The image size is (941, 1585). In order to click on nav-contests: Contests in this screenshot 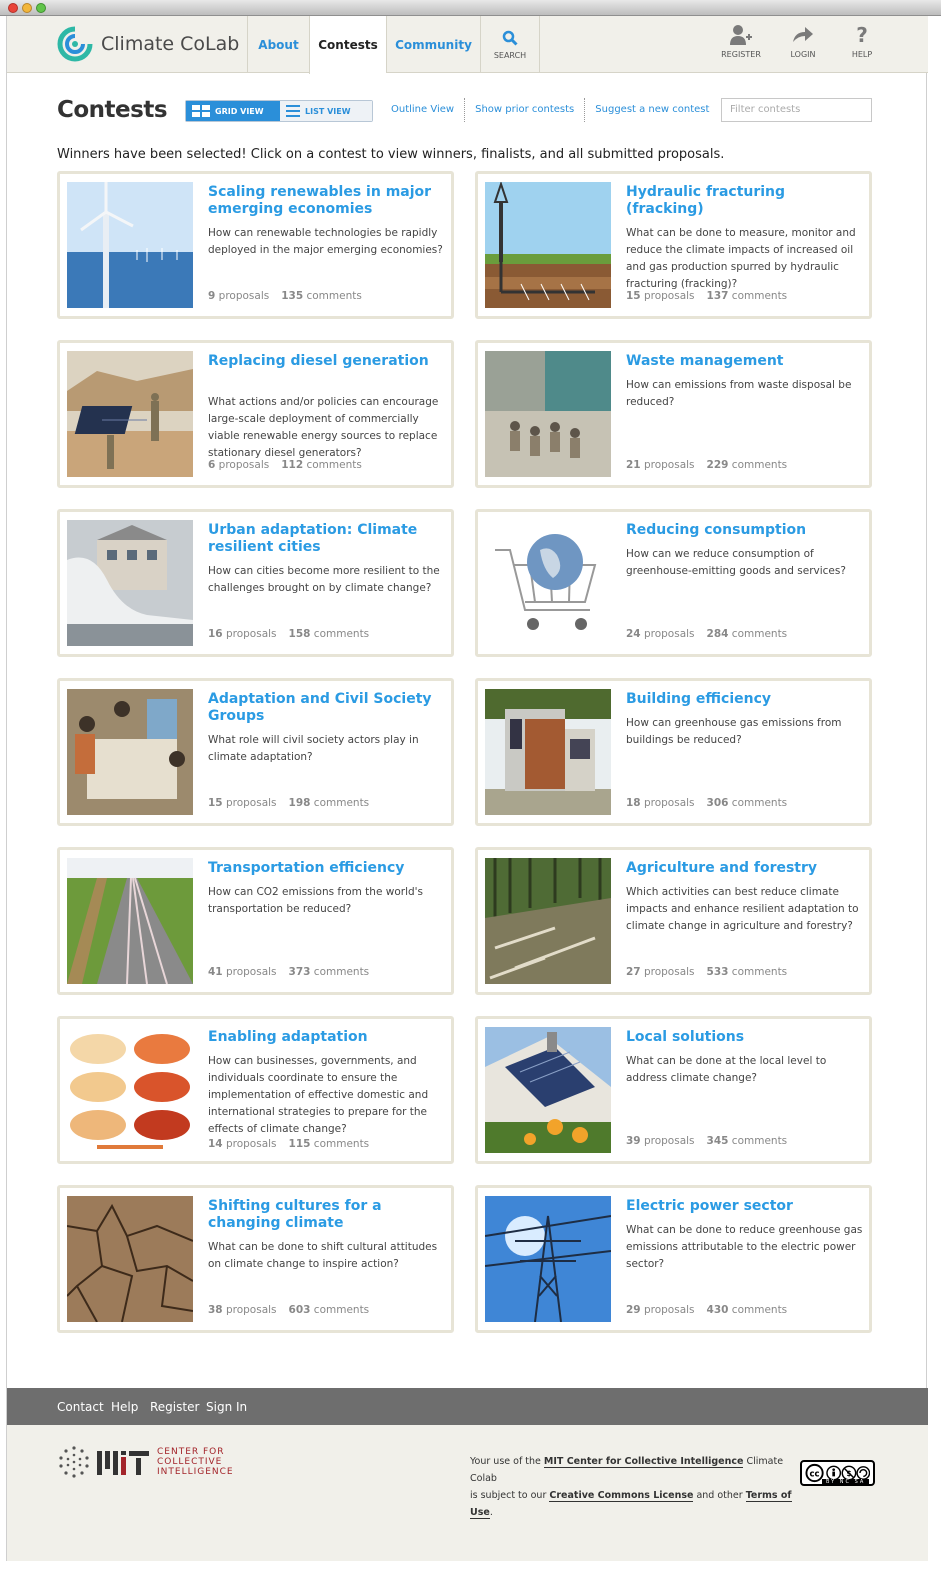, I will do `click(347, 45)`.